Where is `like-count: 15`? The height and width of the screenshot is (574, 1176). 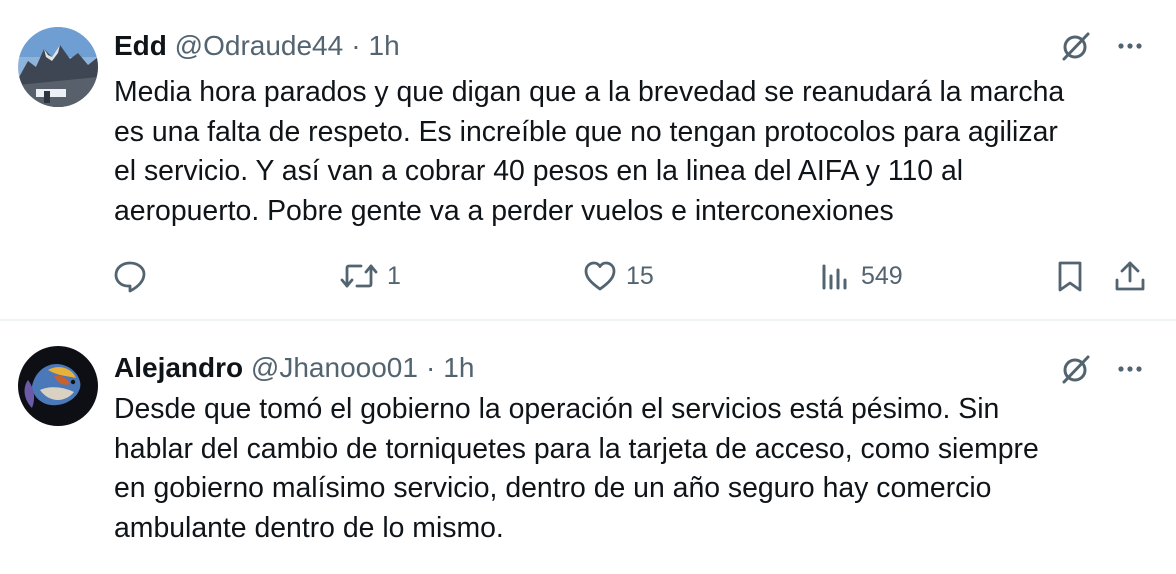
like-count: 15 is located at coordinates (640, 275).